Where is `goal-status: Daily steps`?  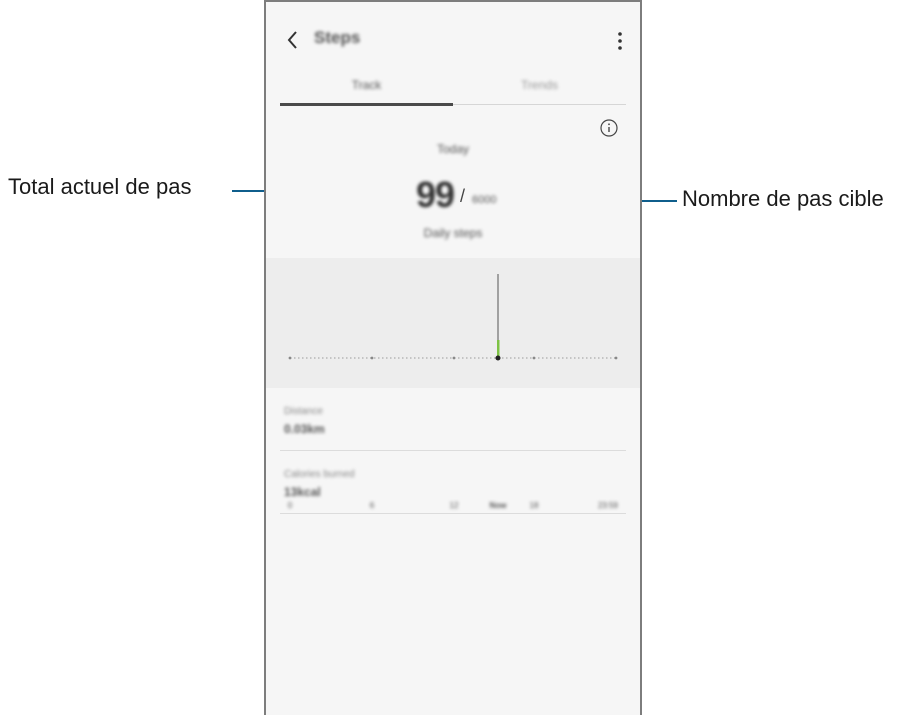 goal-status: Daily steps is located at coordinates (453, 233).